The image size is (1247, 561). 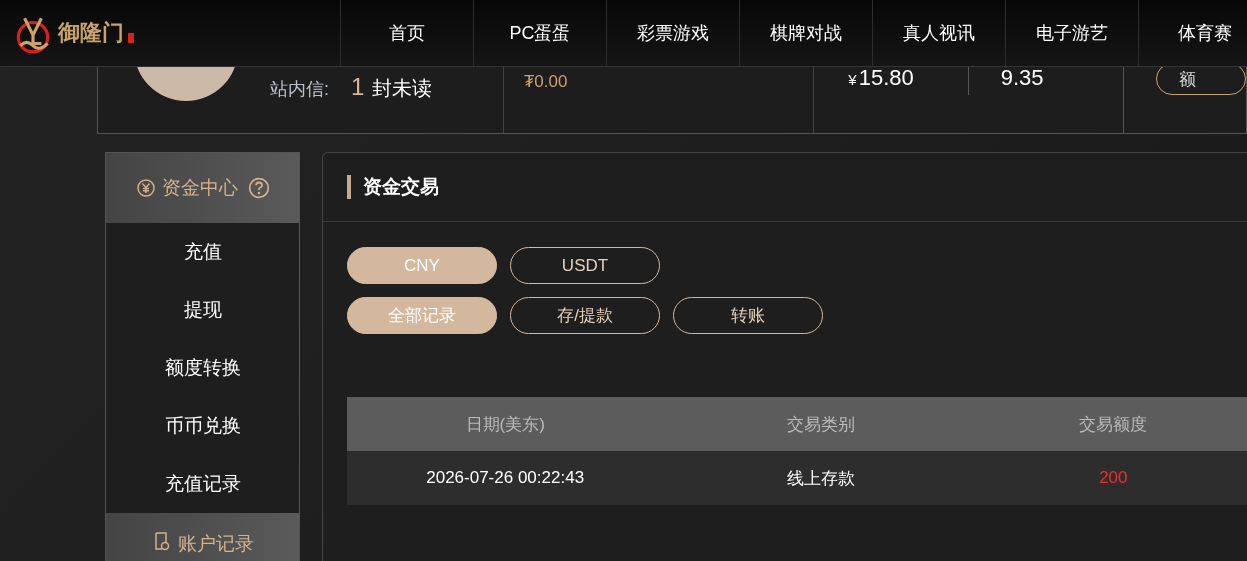 I want to click on help-icon, so click(x=258, y=188).